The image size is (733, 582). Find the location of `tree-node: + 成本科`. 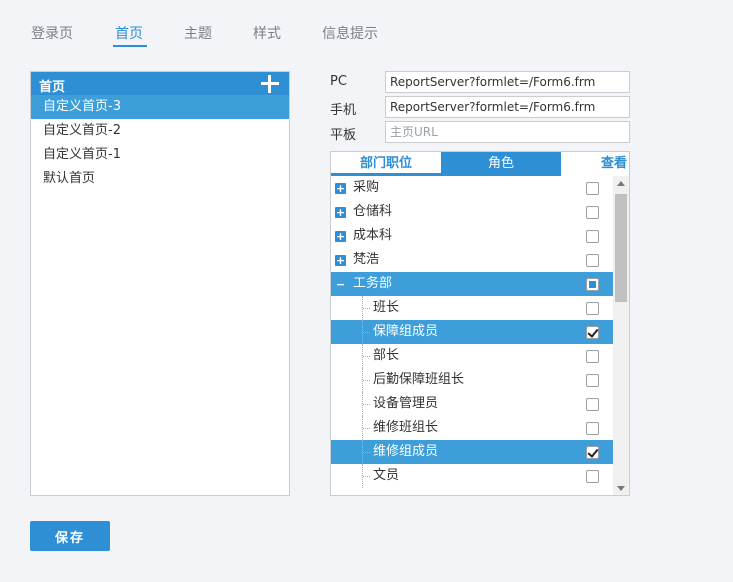

tree-node: + 成本科 is located at coordinates (472, 236).